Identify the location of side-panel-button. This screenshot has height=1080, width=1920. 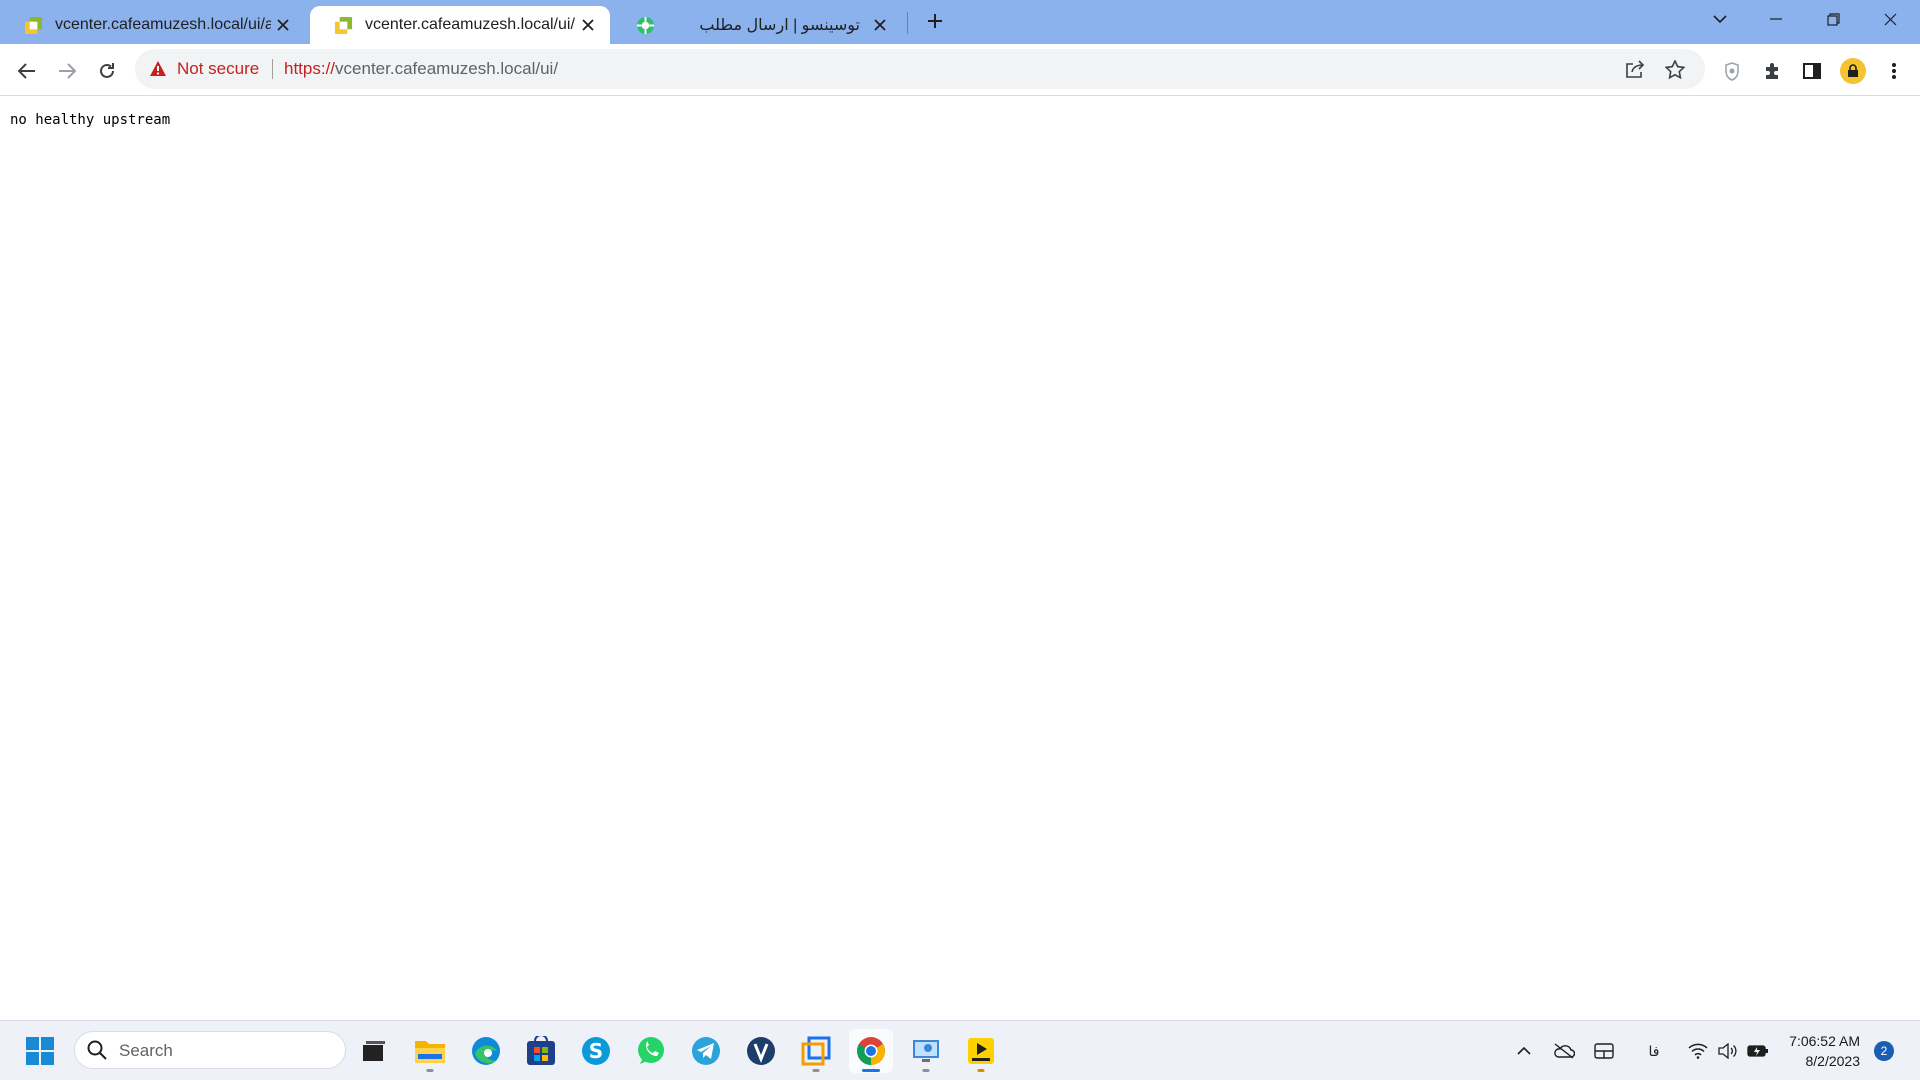
(1812, 71).